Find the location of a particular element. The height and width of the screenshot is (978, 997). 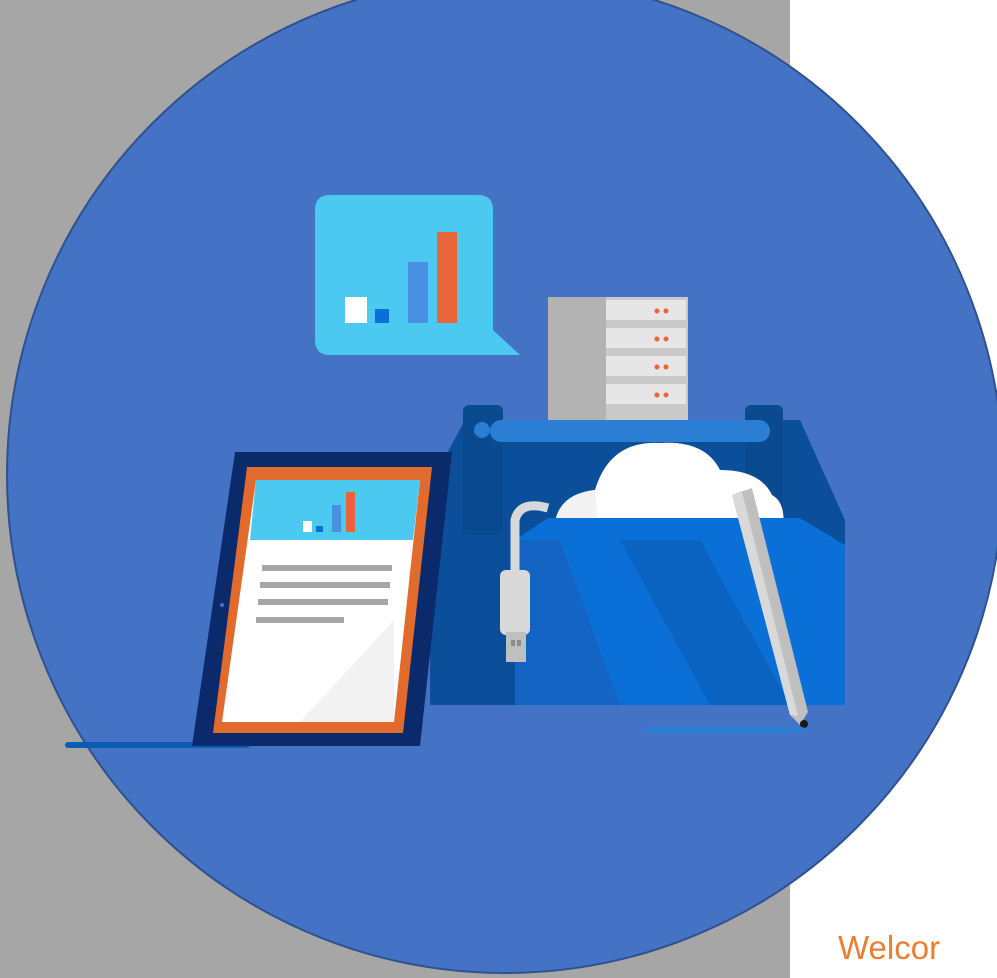

chat-bubble-chart-icon is located at coordinates (417, 275).